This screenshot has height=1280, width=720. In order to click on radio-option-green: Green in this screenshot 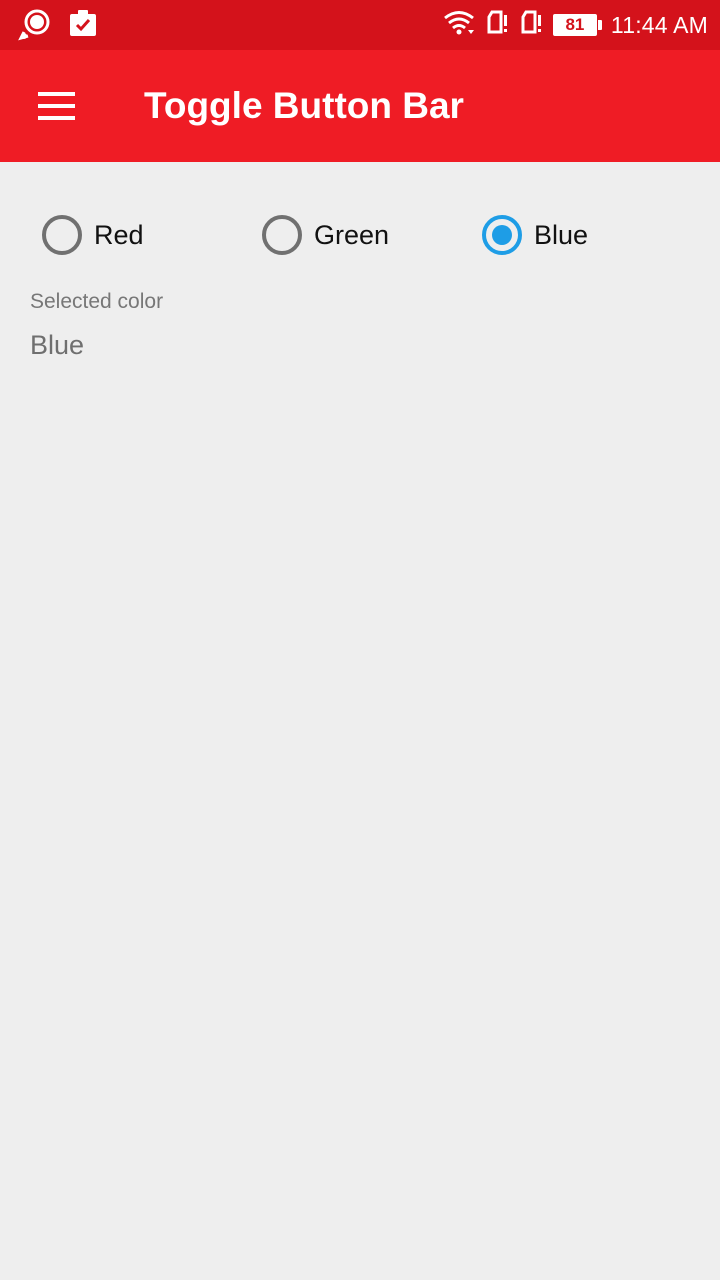, I will do `click(325, 235)`.